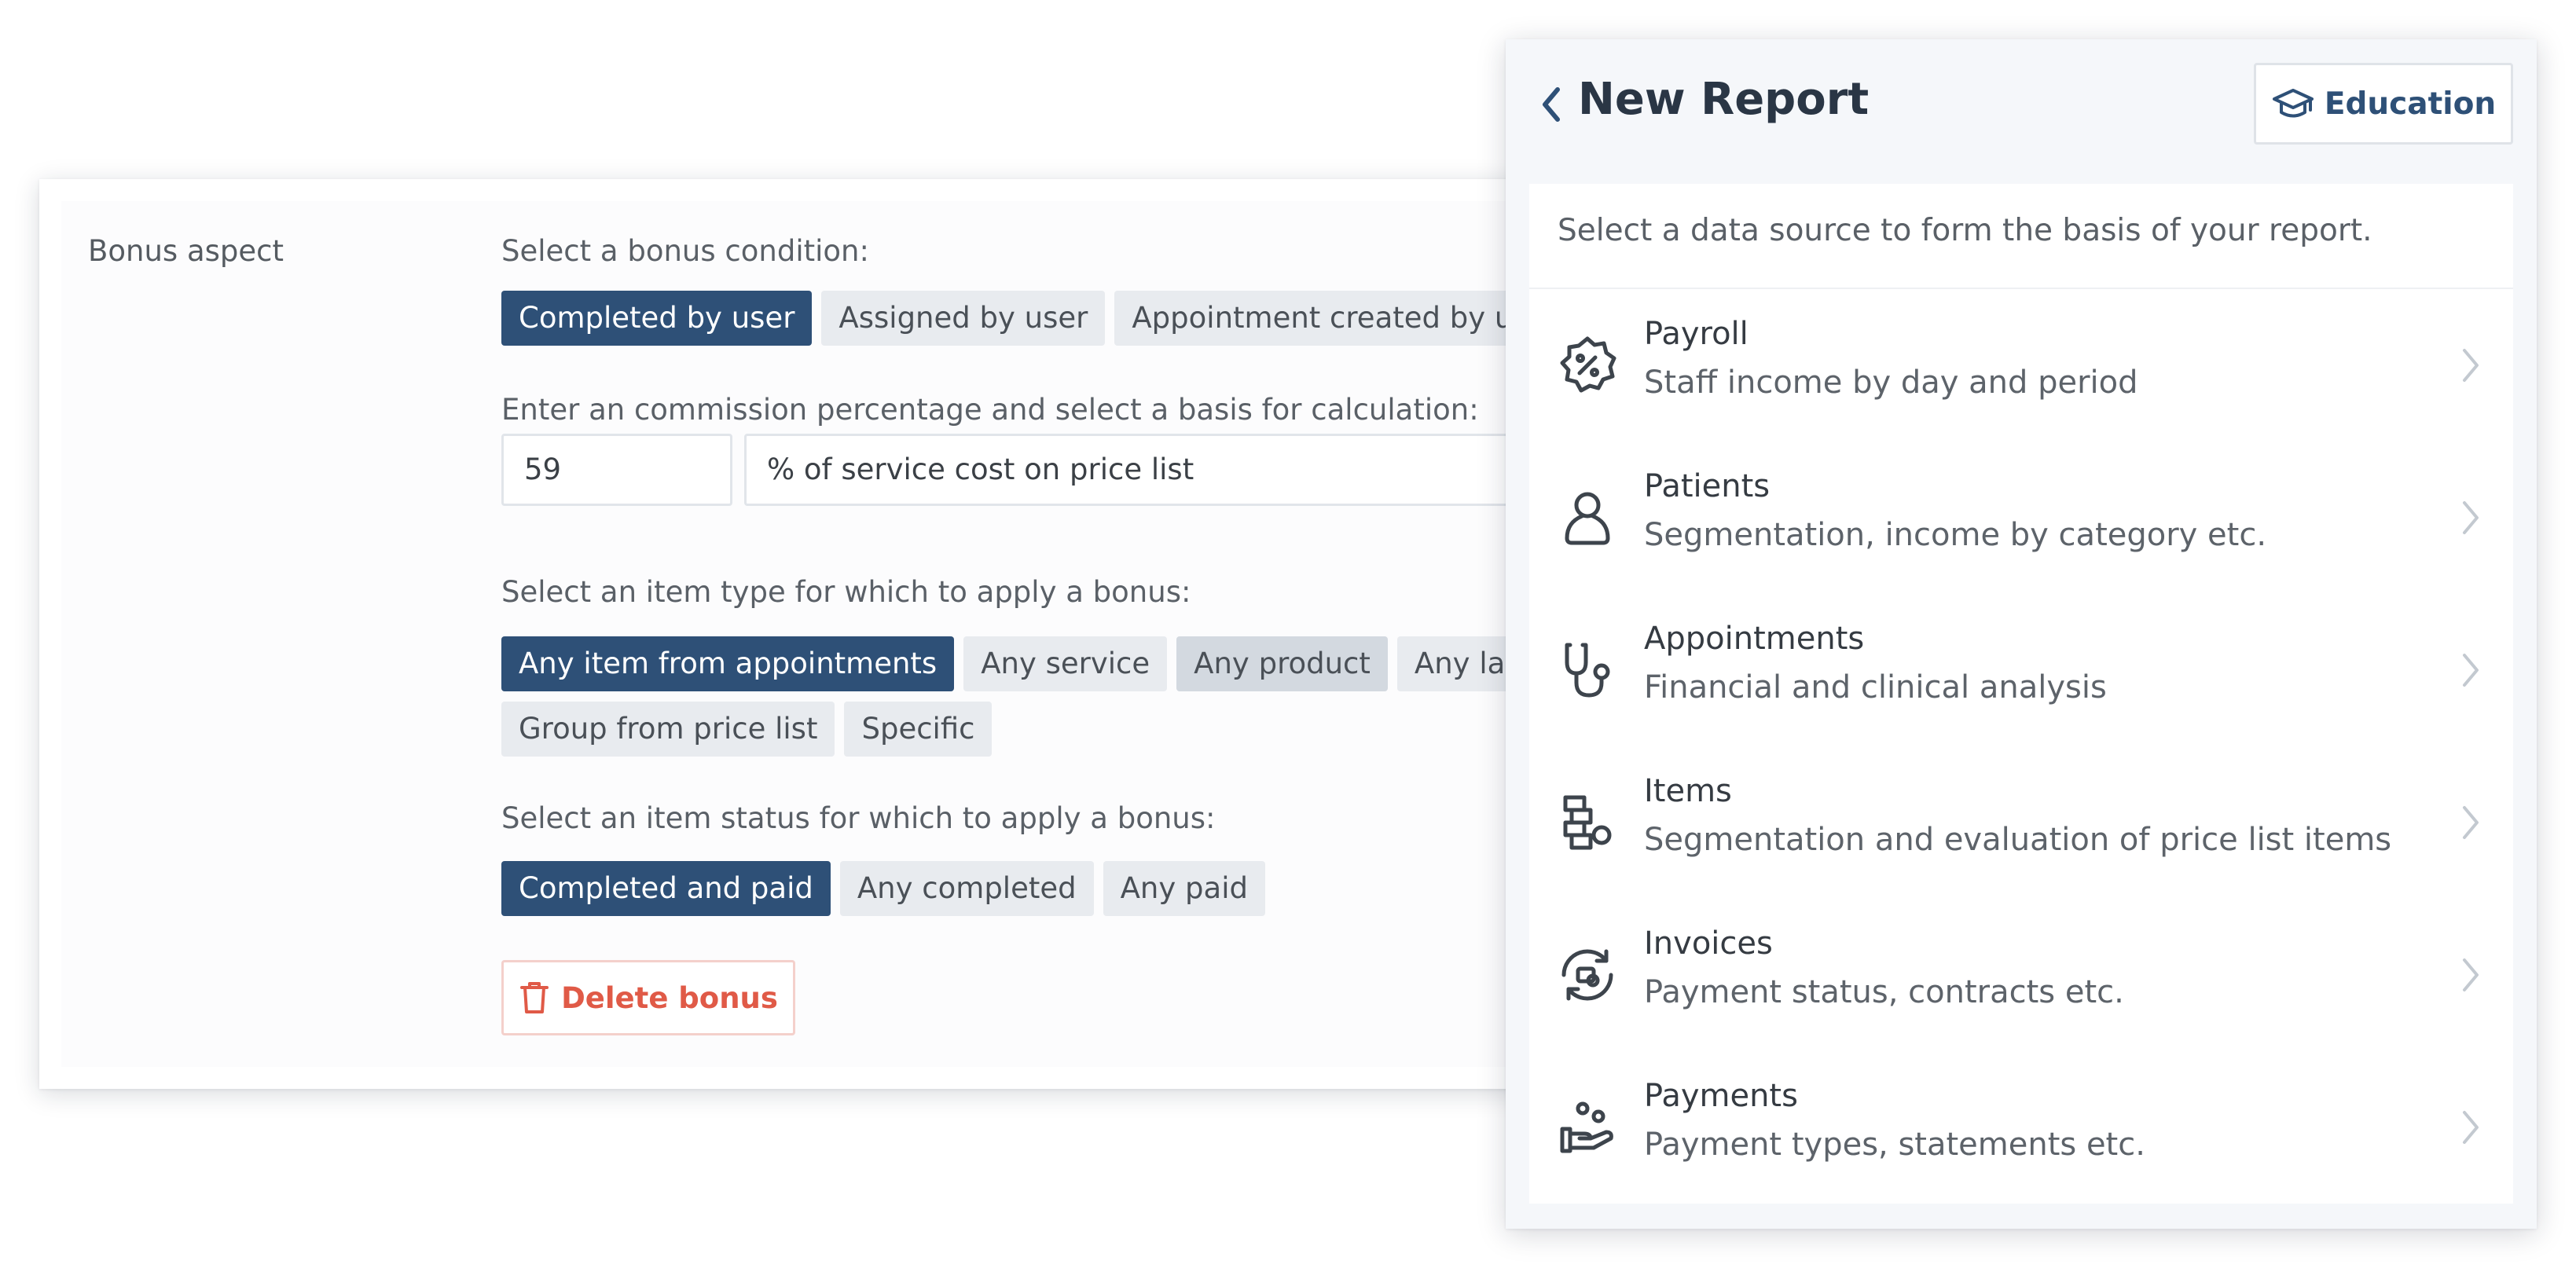 The image size is (2576, 1268). I want to click on percent-badge-icon, so click(1588, 365).